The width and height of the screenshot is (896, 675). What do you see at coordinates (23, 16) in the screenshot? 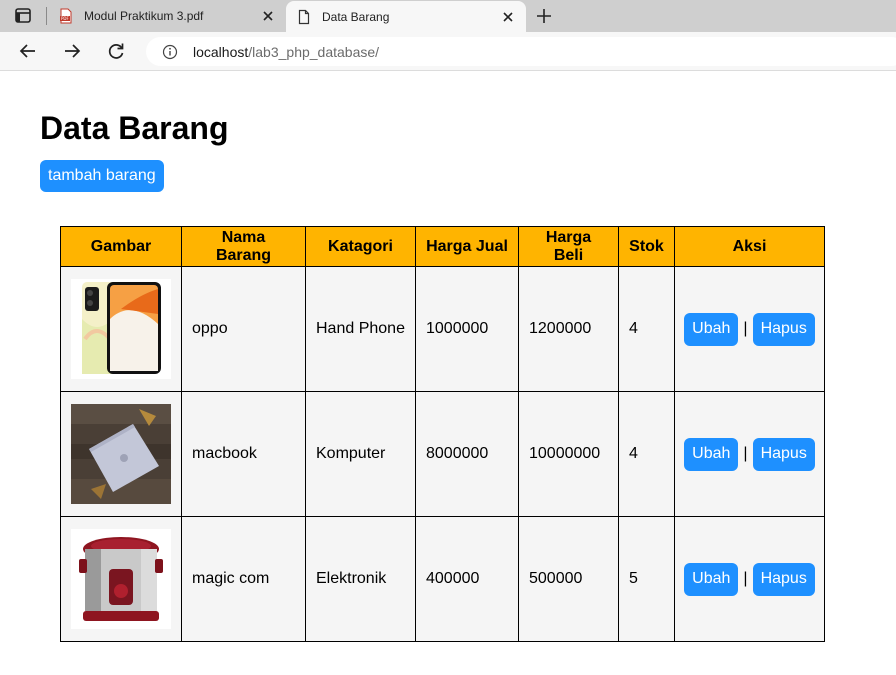
I see `tab-actions-icon` at bounding box center [23, 16].